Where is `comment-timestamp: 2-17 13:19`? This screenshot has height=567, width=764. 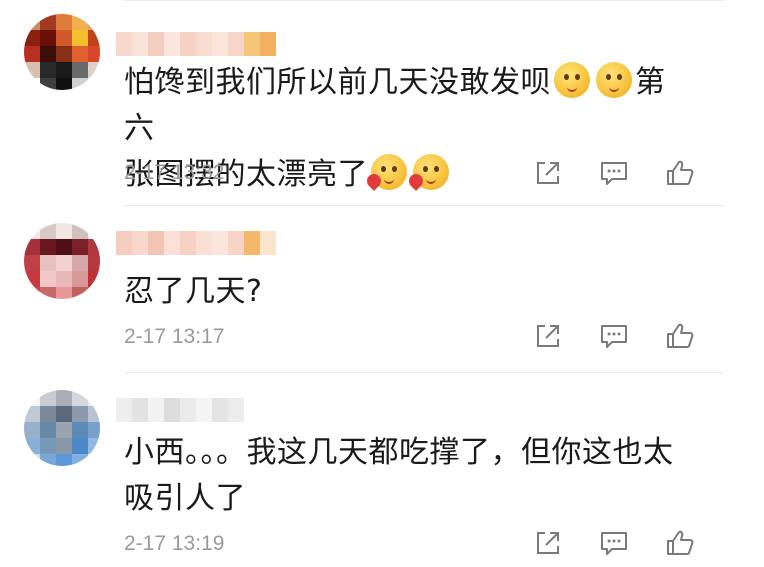 comment-timestamp: 2-17 13:19 is located at coordinates (174, 543).